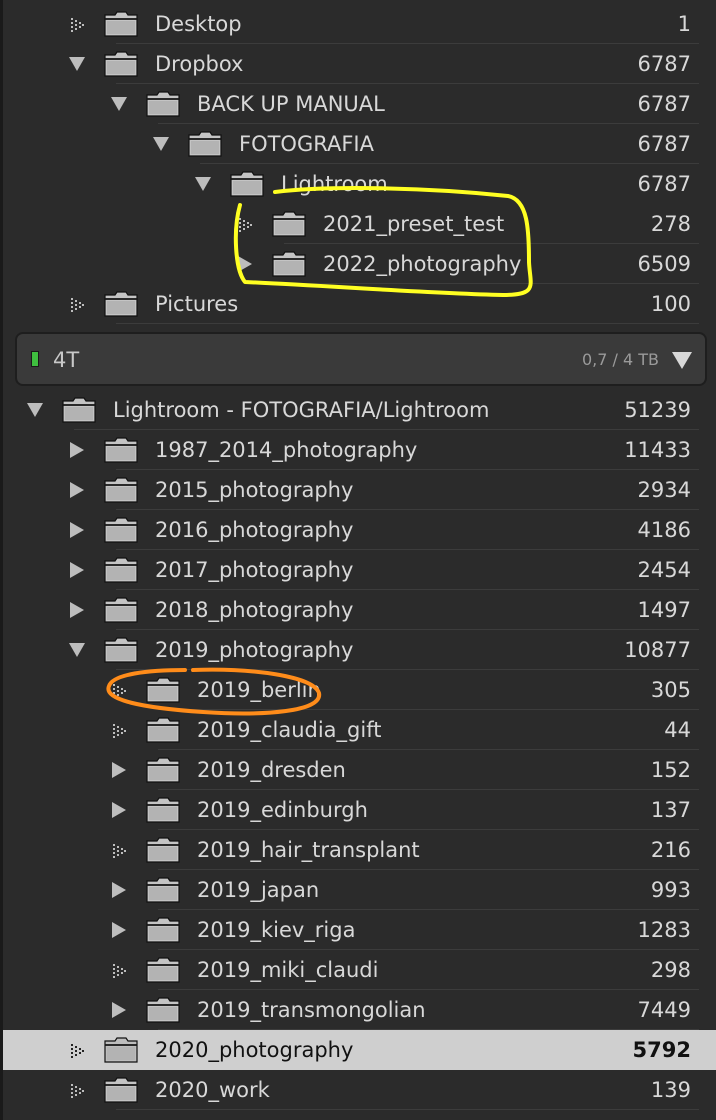  What do you see at coordinates (306, 144) in the screenshot?
I see `folder-name: FOTOGRAFIA` at bounding box center [306, 144].